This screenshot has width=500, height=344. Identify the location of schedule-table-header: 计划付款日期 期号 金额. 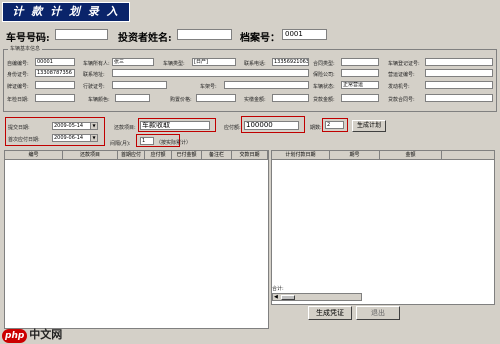
(383, 155).